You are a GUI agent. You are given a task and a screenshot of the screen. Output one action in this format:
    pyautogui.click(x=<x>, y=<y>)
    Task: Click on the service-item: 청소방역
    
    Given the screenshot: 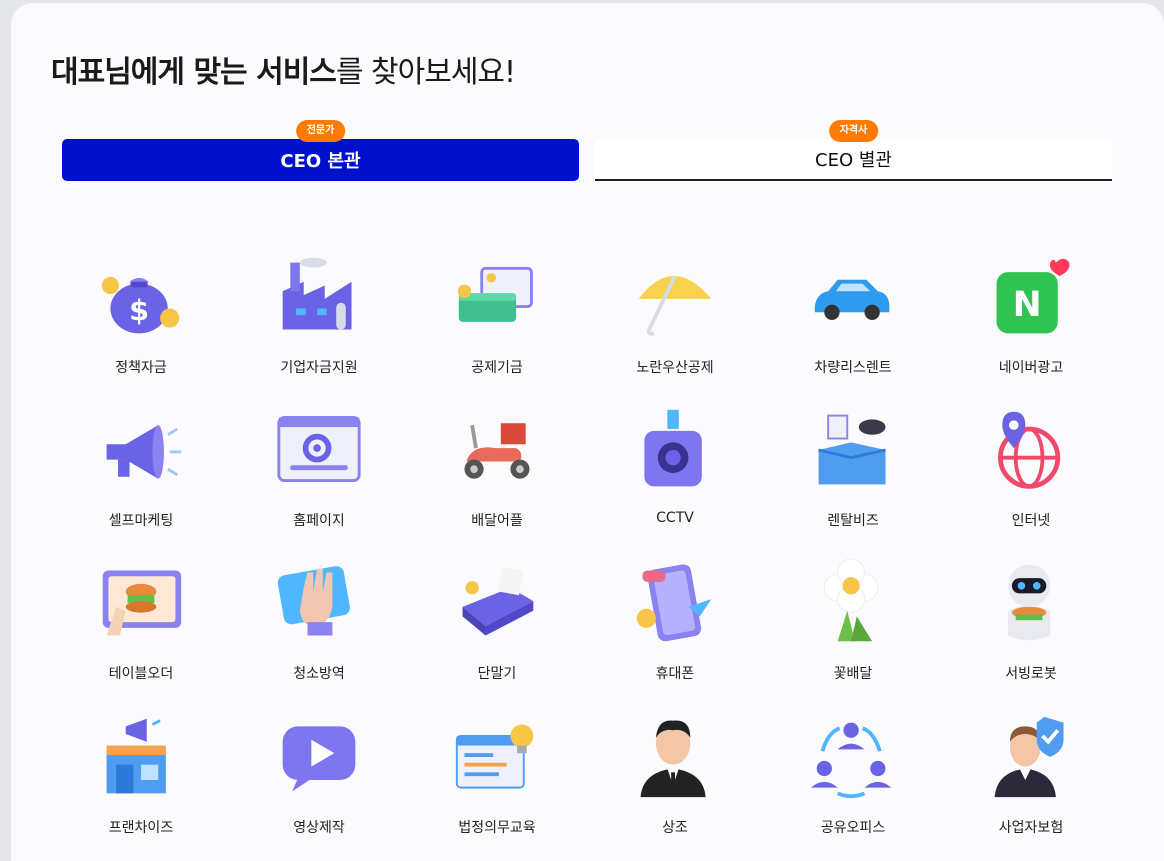 What is the action you would take?
    pyautogui.click(x=319, y=629)
    